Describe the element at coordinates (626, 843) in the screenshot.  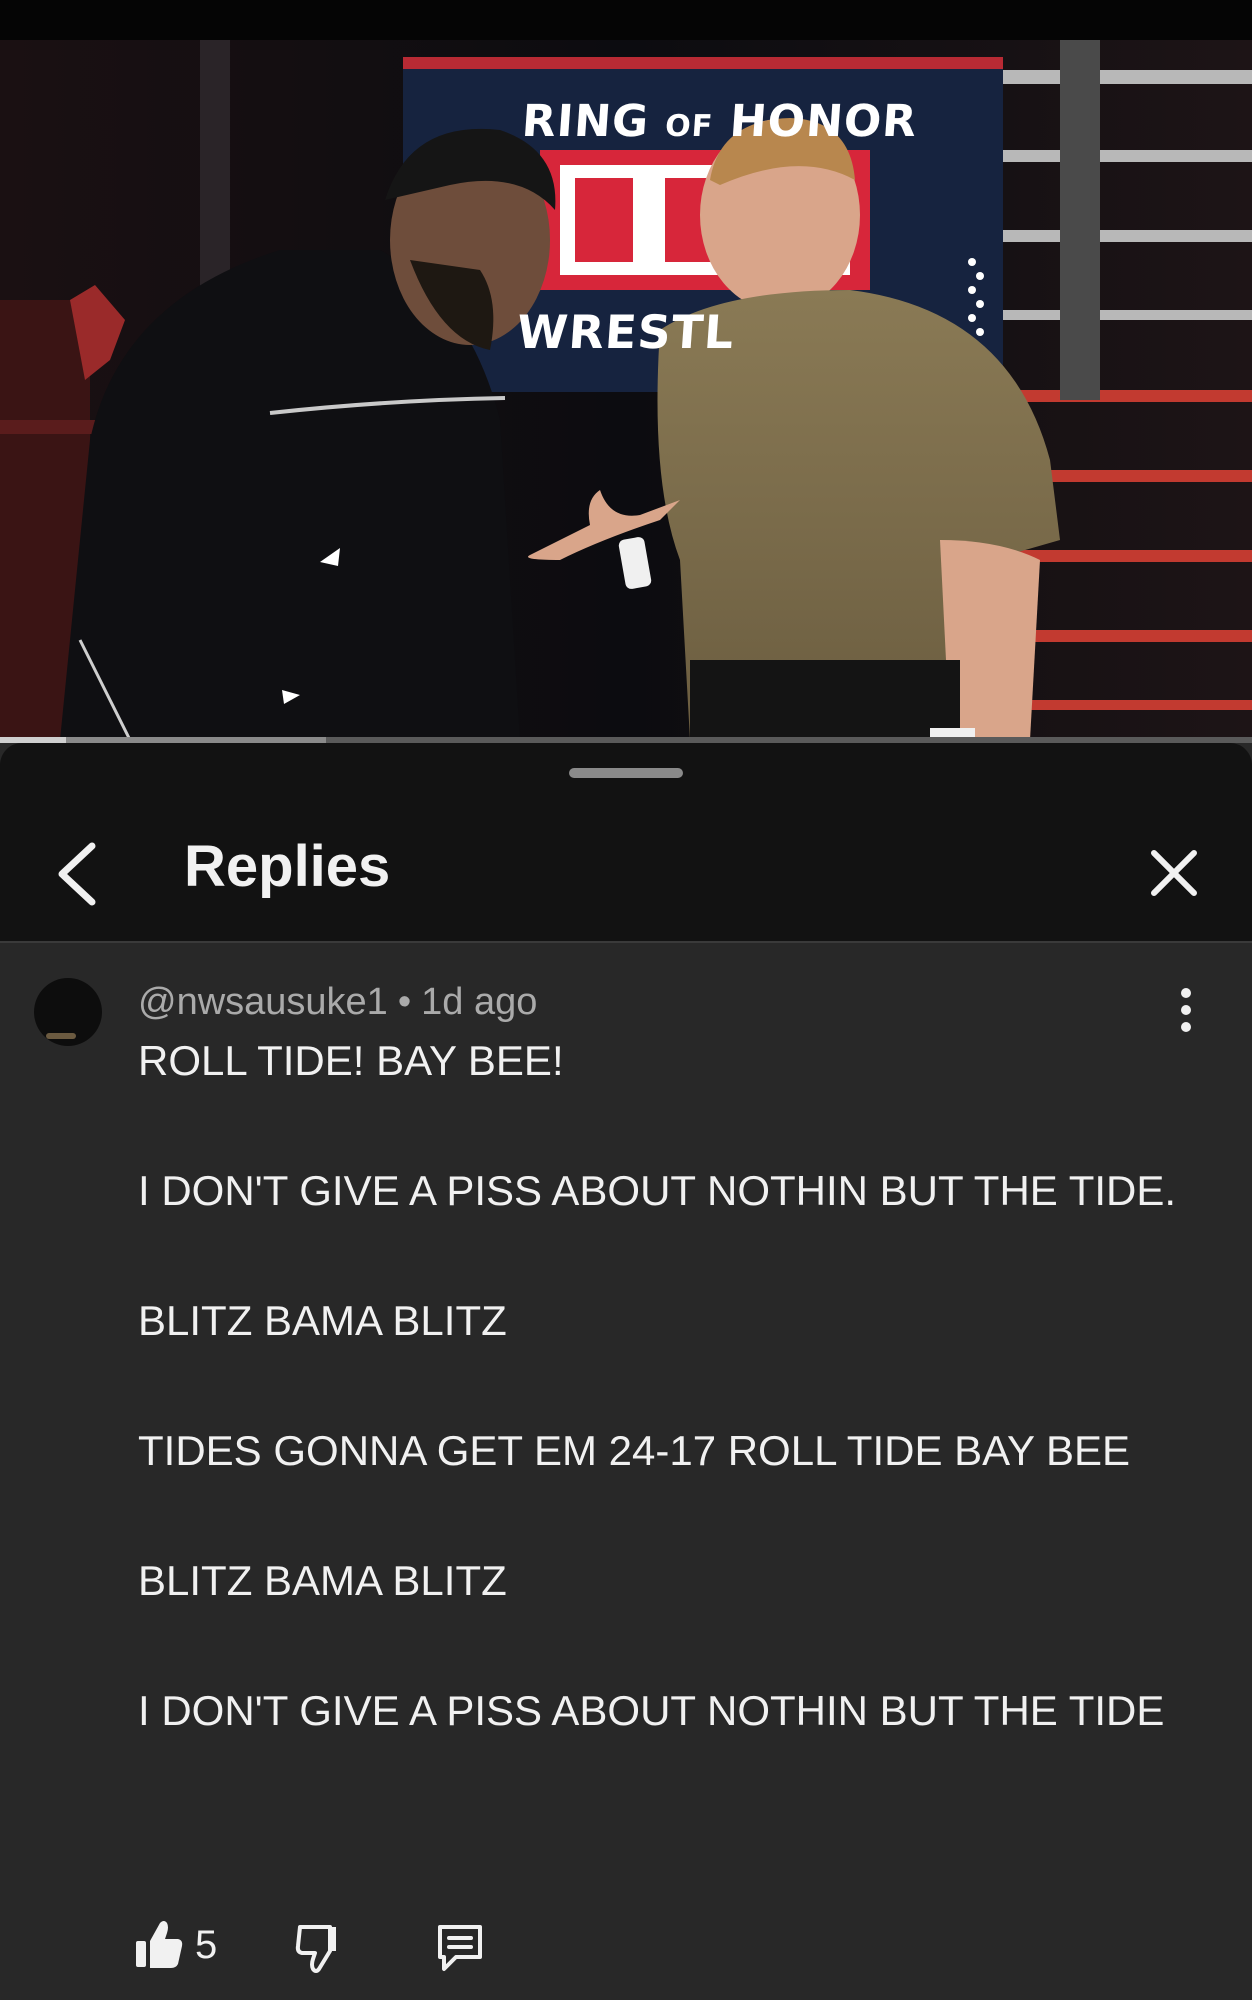
I see `sheet-header: Replies` at that location.